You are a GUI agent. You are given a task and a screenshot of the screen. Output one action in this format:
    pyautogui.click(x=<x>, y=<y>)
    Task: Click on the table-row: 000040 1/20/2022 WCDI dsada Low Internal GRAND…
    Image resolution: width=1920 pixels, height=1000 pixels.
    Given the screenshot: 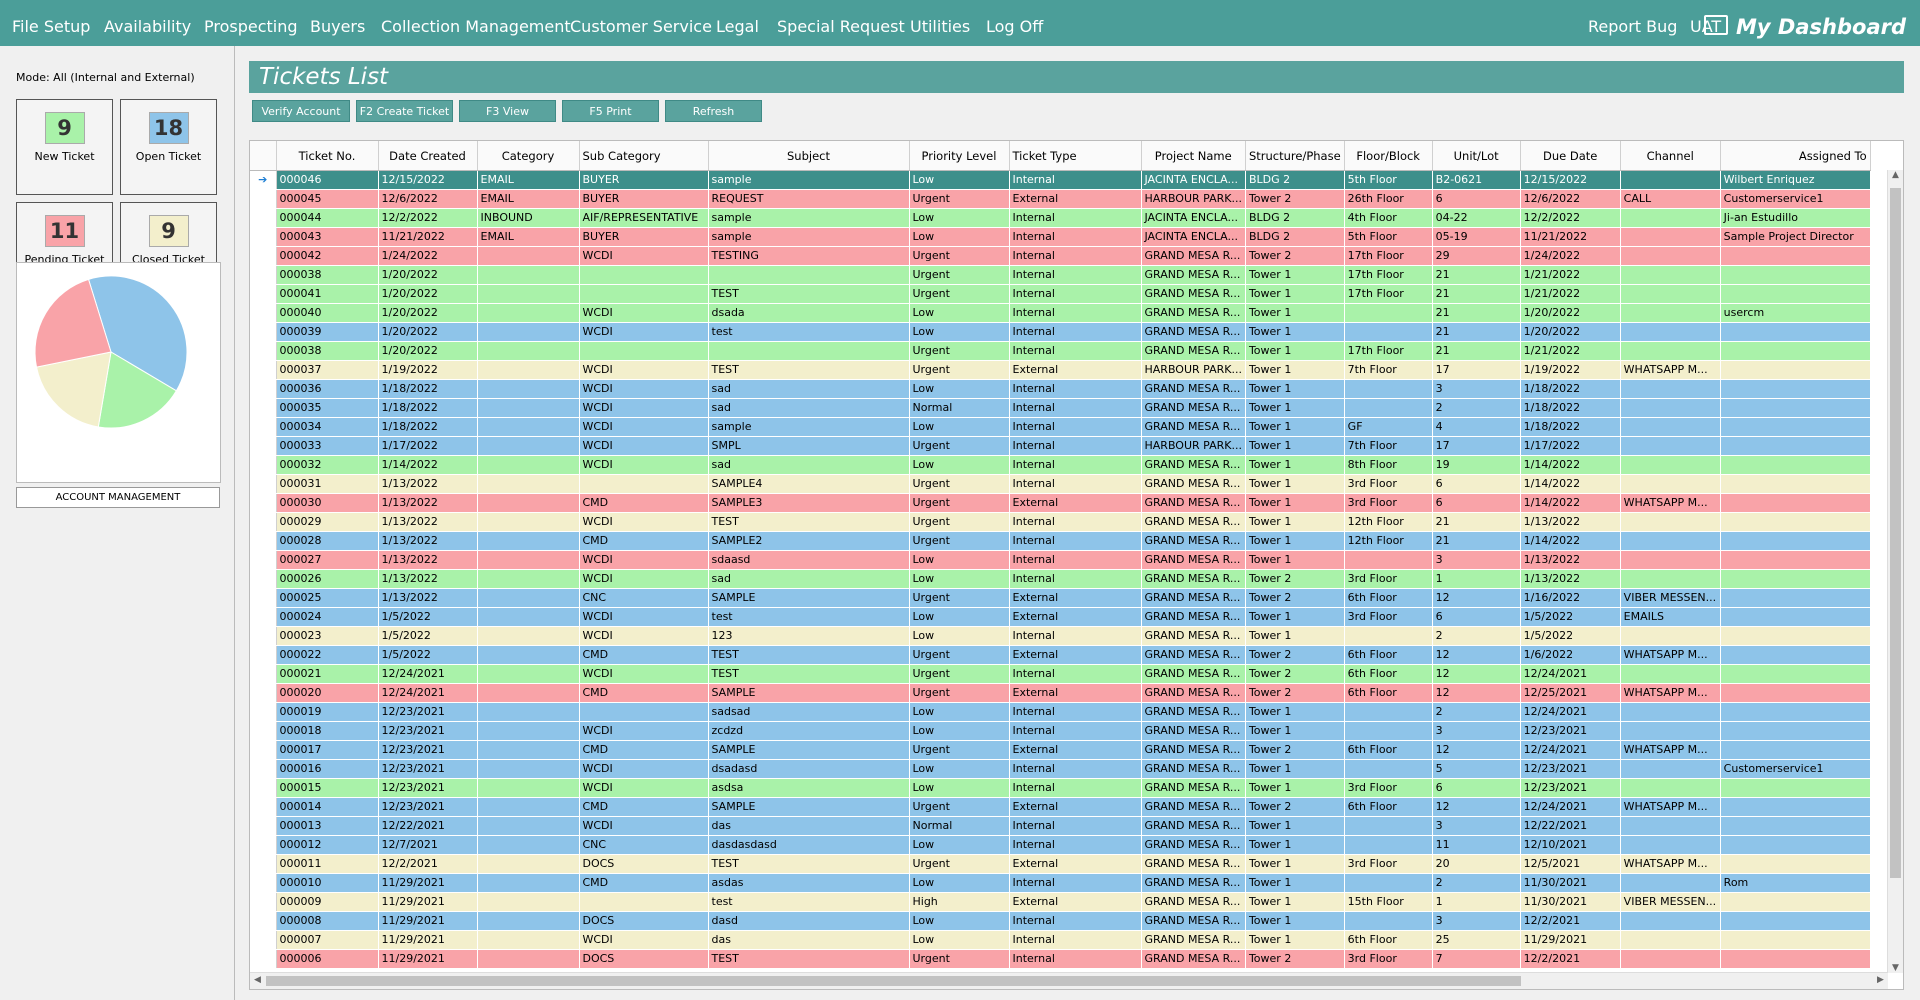 What is the action you would take?
    pyautogui.click(x=1060, y=313)
    